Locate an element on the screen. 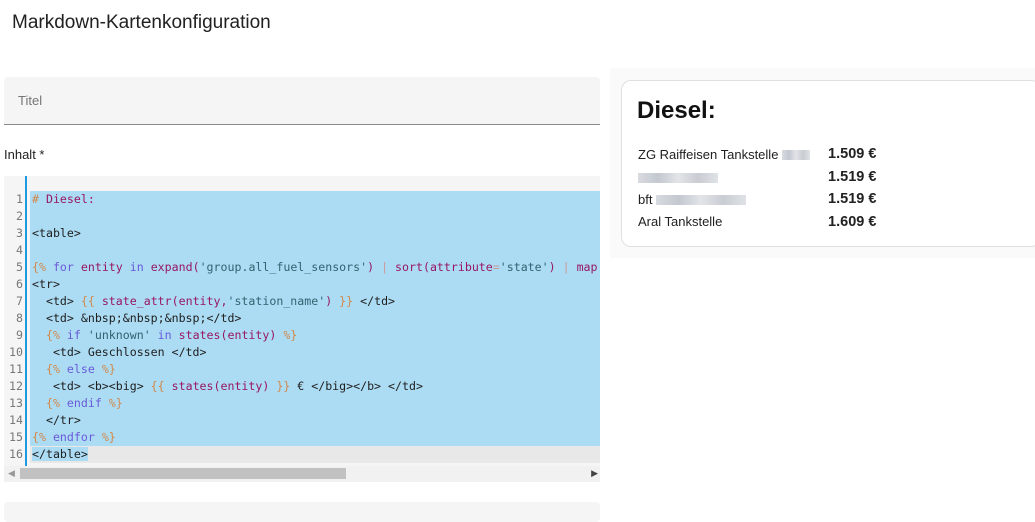 The width and height of the screenshot is (1035, 522). line-text: # Diesel: is located at coordinates (315, 199).